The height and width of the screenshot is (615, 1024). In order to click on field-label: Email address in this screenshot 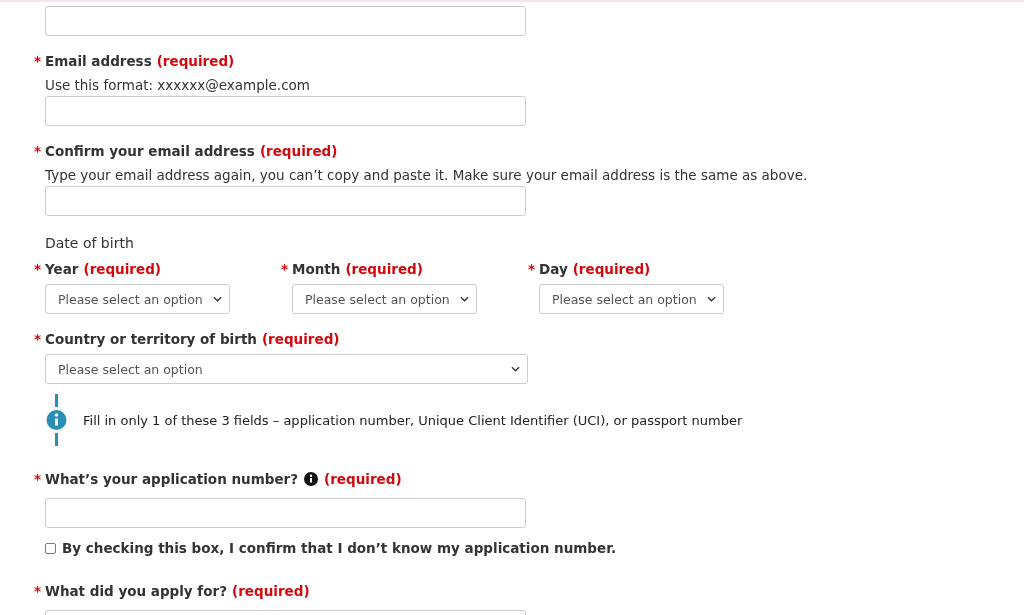, I will do `click(98, 61)`.